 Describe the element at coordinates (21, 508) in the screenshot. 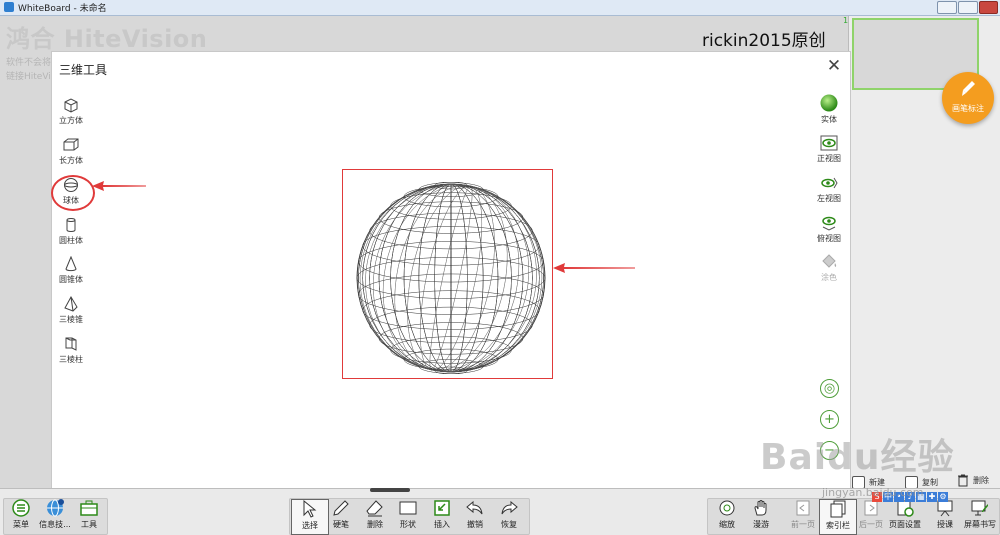

I see `menu-icon` at that location.